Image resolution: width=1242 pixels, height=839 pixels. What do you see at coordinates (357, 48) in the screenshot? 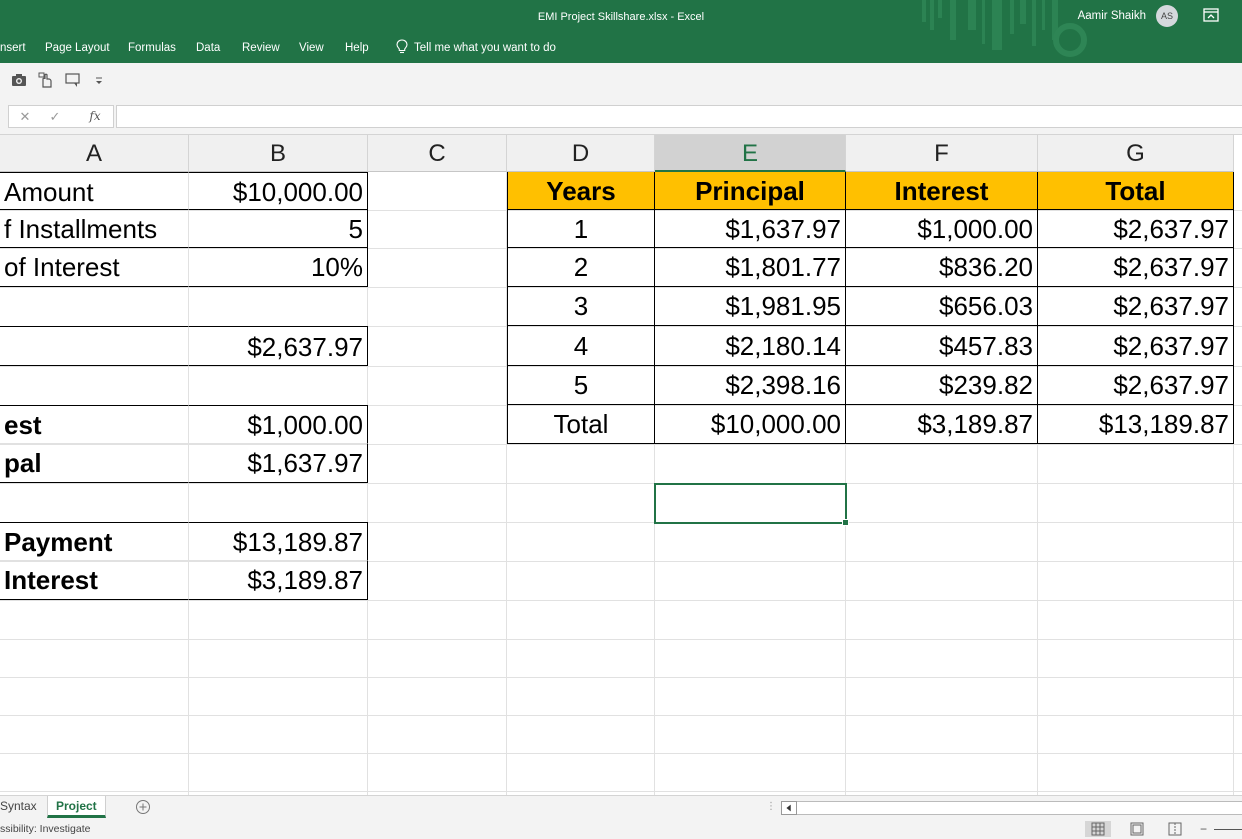
I see `tab-help: Help` at bounding box center [357, 48].